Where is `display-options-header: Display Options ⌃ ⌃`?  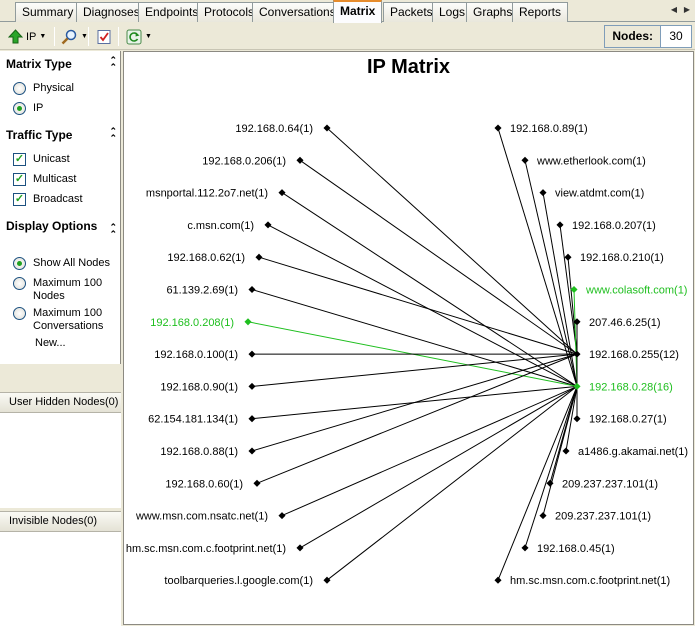 display-options-header: Display Options ⌃ ⌃ is located at coordinates (60, 227).